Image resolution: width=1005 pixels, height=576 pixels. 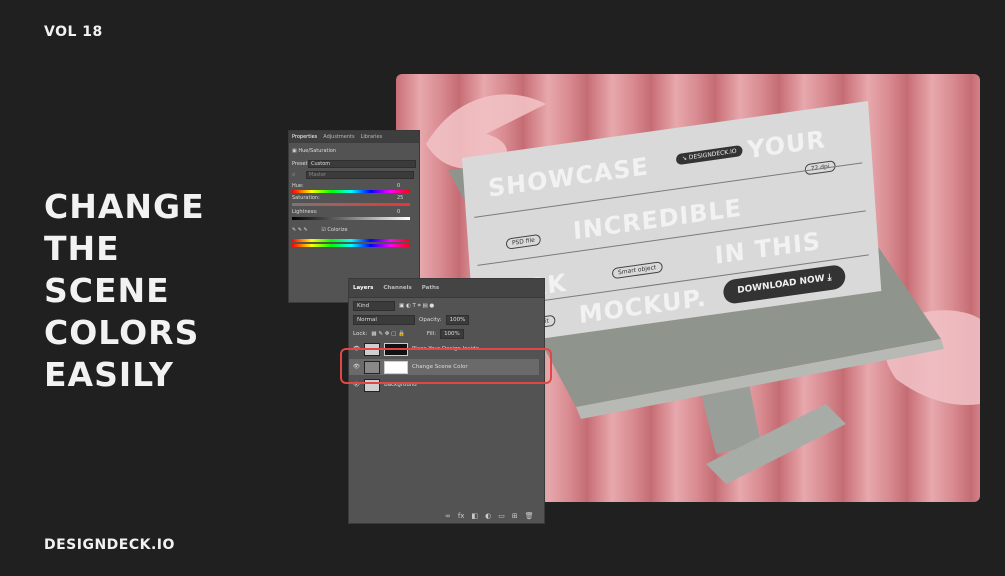 What do you see at coordinates (301, 164) in the screenshot?
I see `preset-label: Preset:` at bounding box center [301, 164].